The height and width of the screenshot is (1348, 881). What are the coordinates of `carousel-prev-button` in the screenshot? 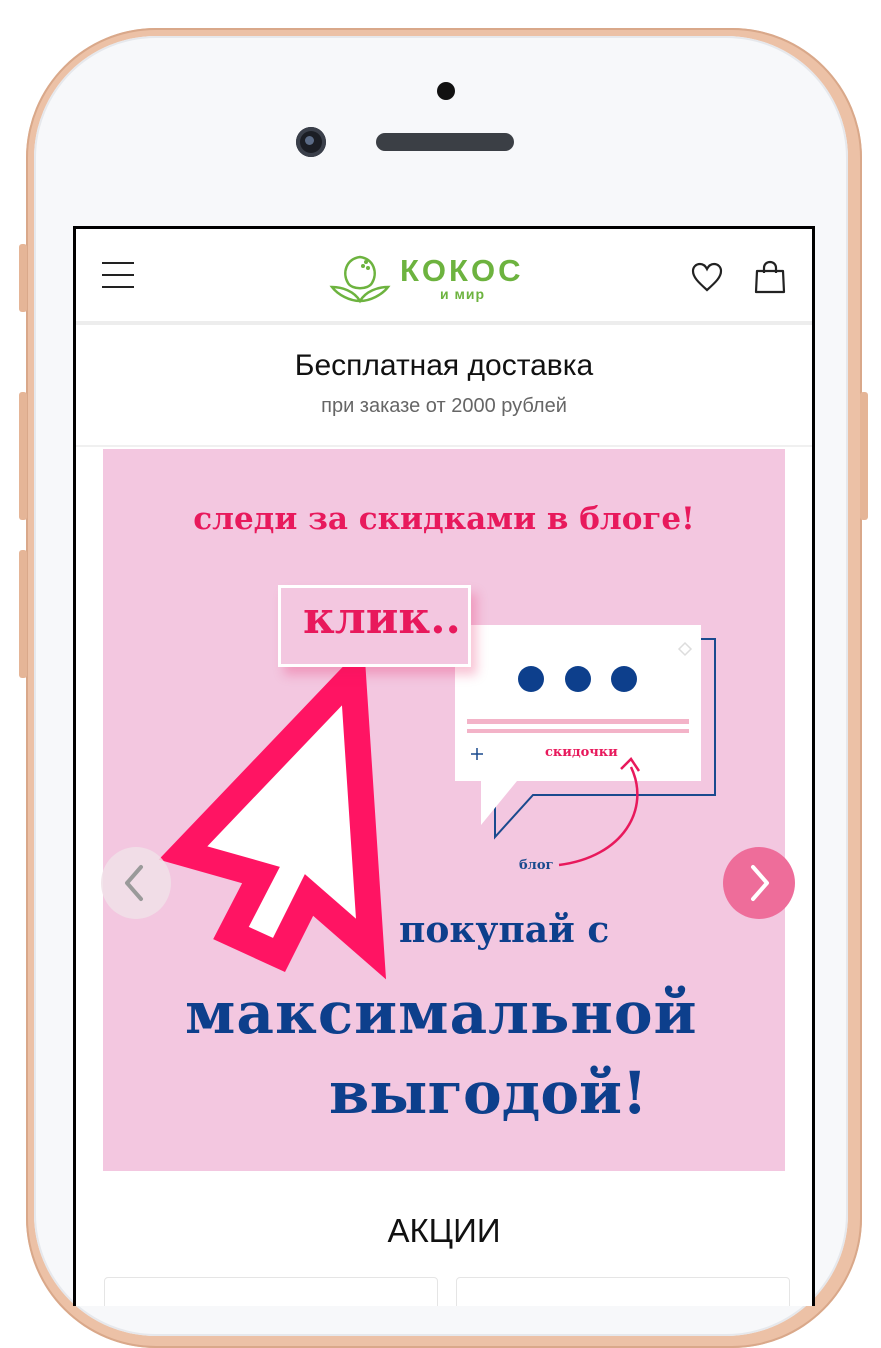 It's located at (136, 883).